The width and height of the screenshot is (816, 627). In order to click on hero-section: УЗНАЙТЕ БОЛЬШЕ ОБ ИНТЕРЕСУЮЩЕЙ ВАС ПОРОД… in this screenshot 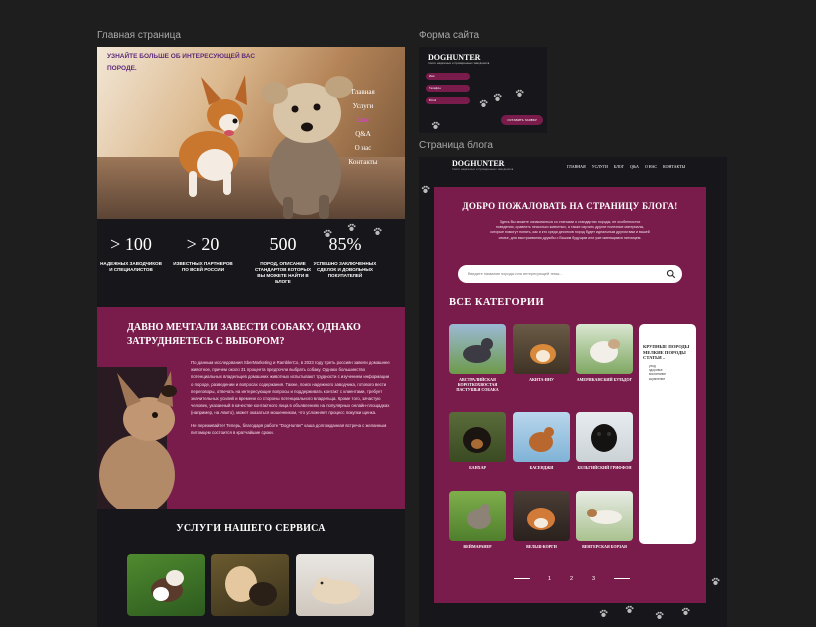, I will do `click(251, 133)`.